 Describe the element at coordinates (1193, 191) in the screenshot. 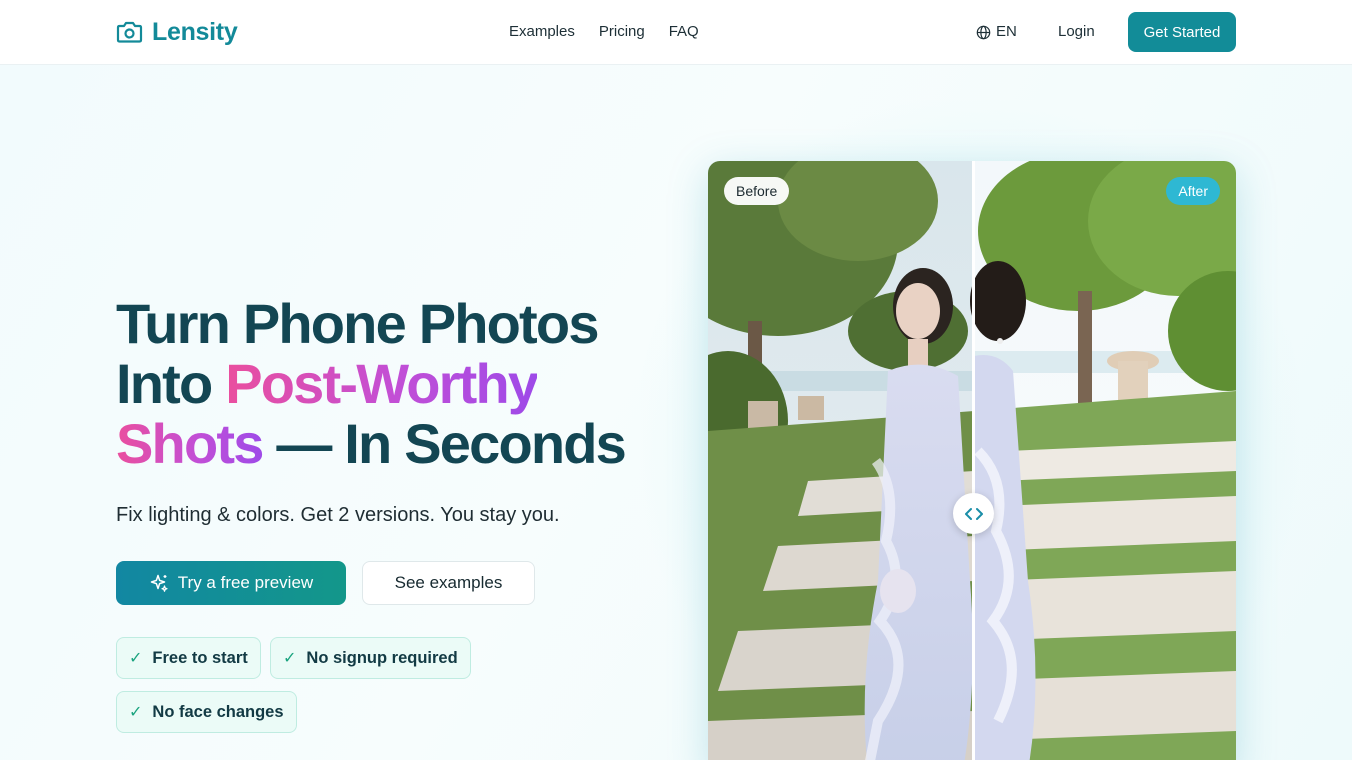

I see `after-badge: After` at that location.